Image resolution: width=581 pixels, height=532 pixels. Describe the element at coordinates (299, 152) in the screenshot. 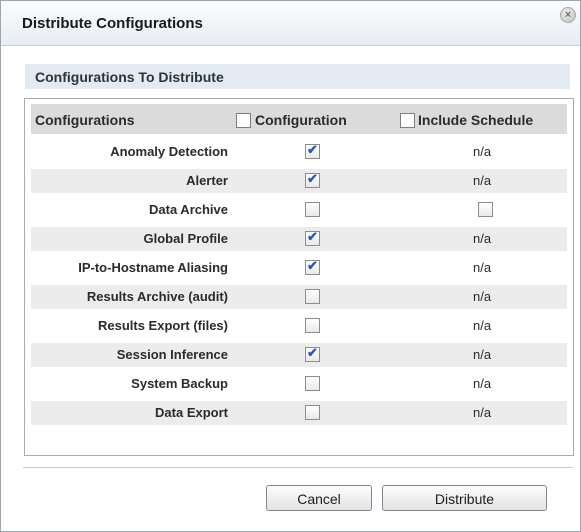

I see `table-row: Anomaly Detection ✔ n/a` at that location.